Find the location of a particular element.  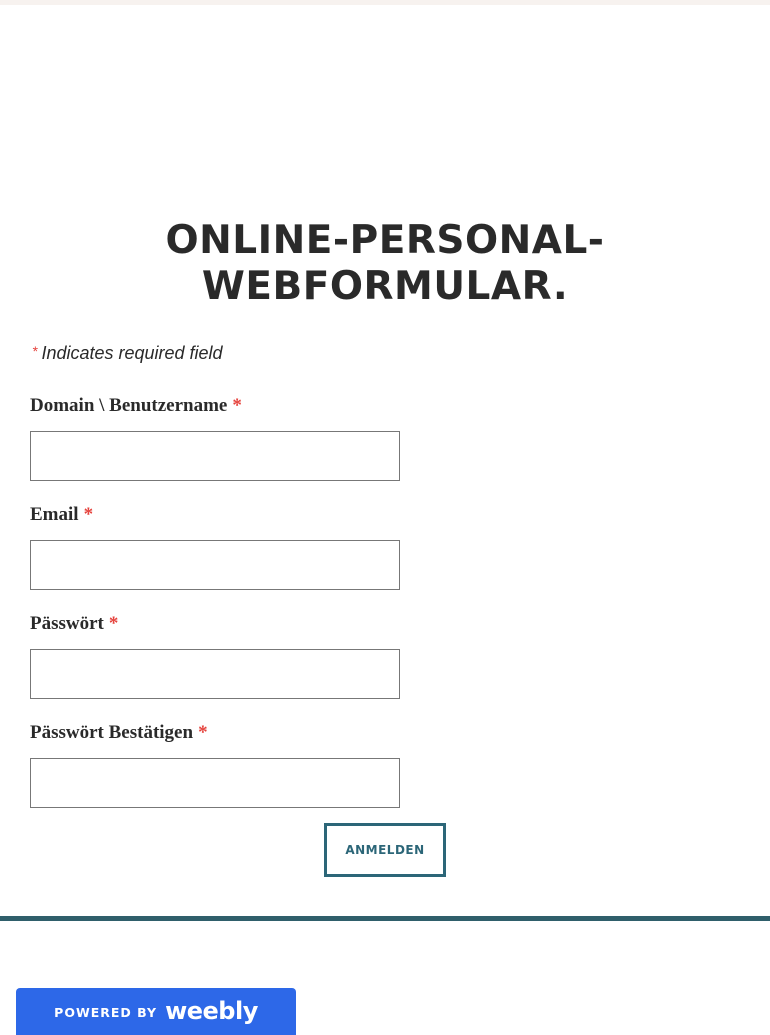

confirm-password-label-text: Pässwört Bestätigen is located at coordinates (112, 732).